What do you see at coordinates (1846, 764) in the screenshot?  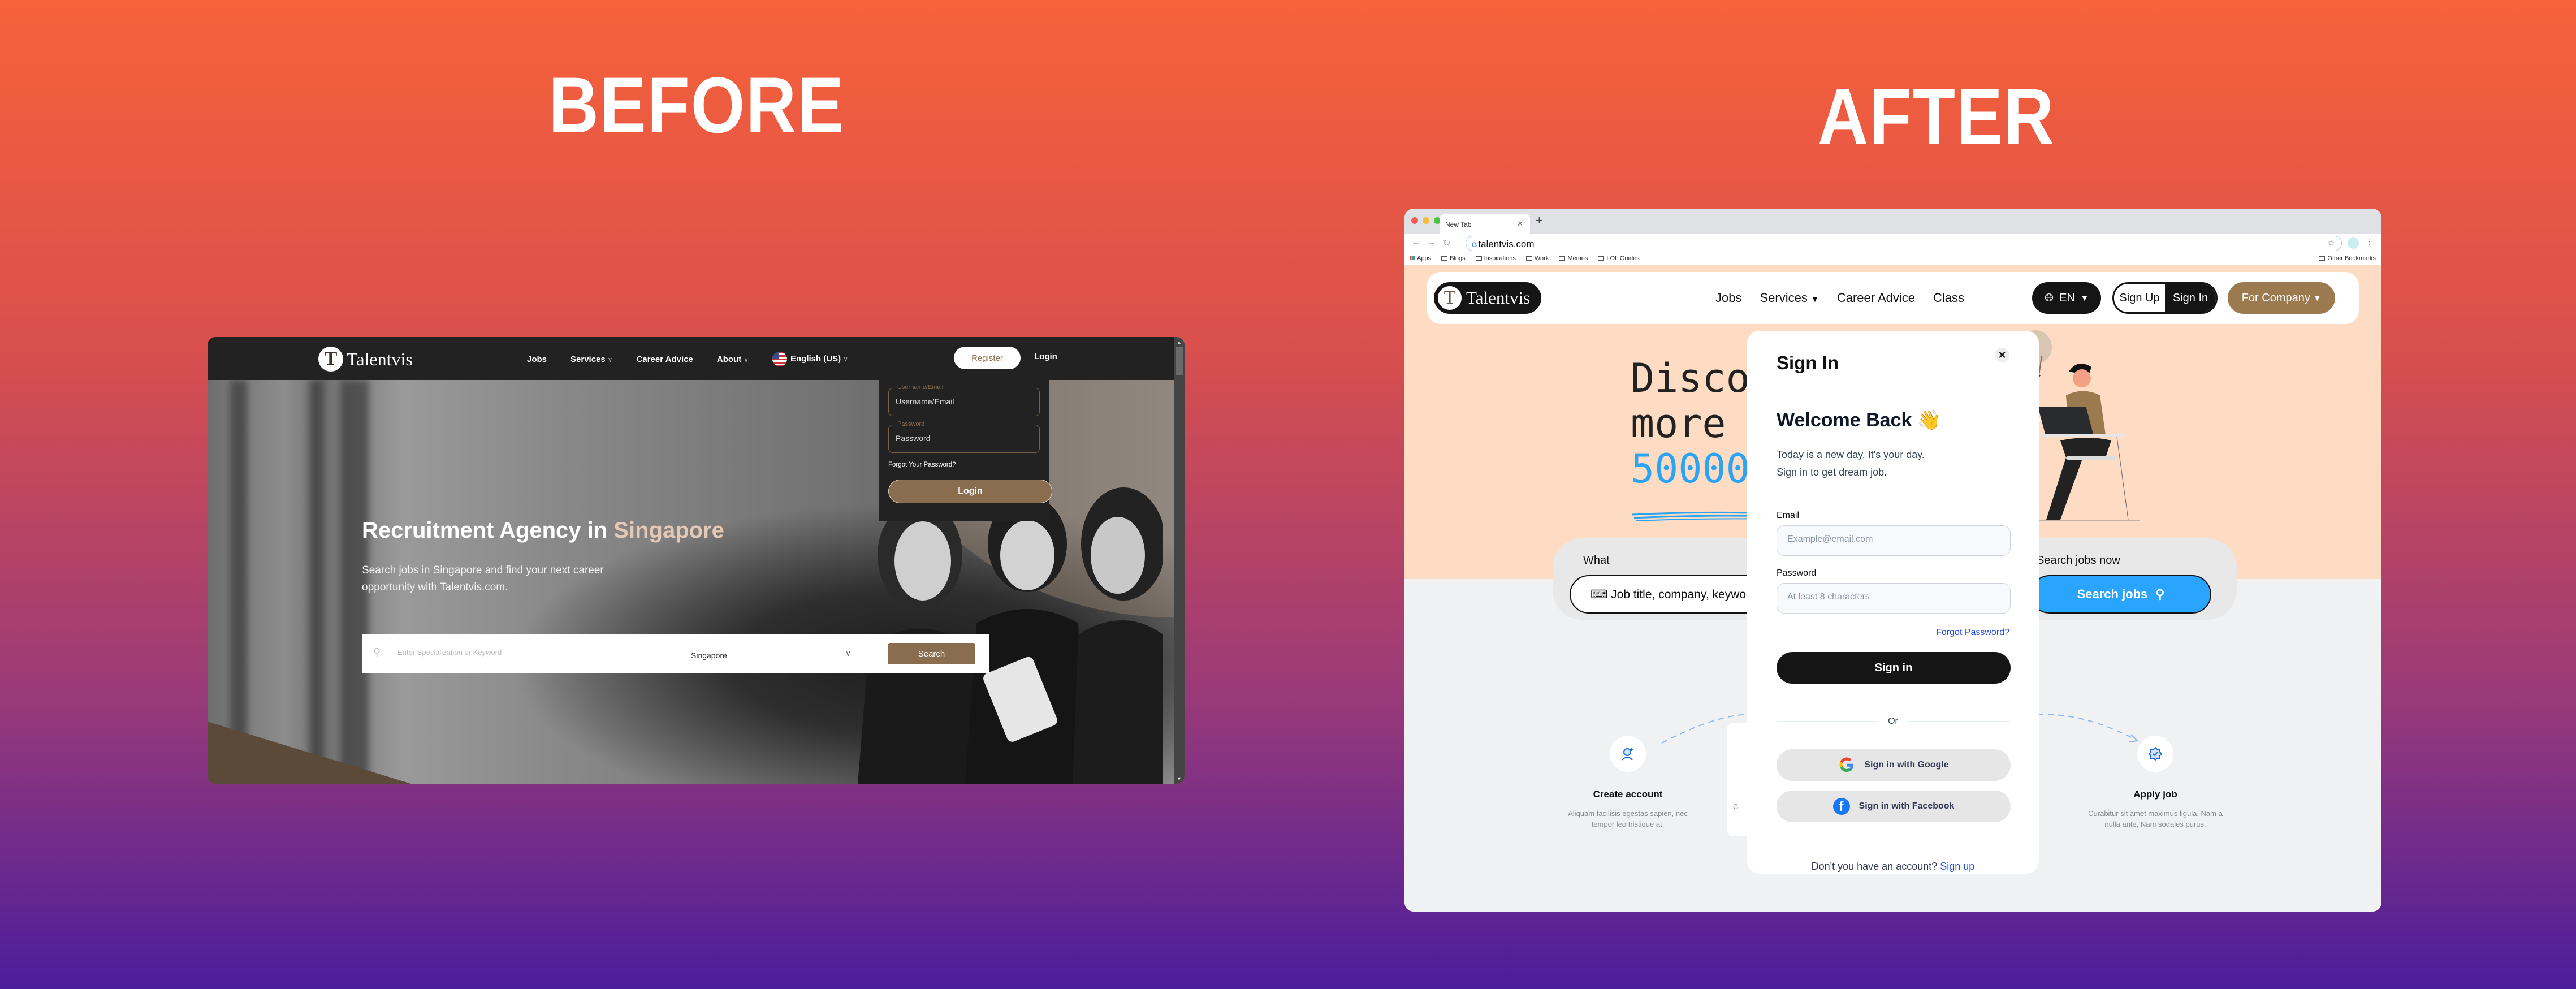 I see `google-icon` at bounding box center [1846, 764].